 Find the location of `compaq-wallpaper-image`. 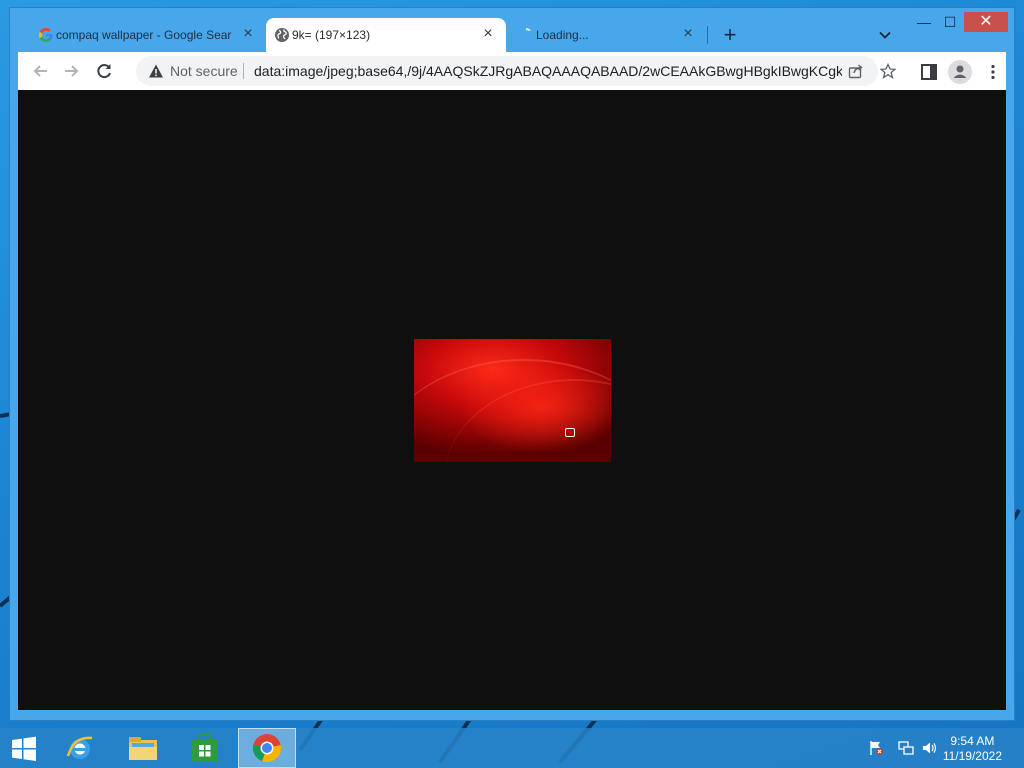

compaq-wallpaper-image is located at coordinates (512, 400).